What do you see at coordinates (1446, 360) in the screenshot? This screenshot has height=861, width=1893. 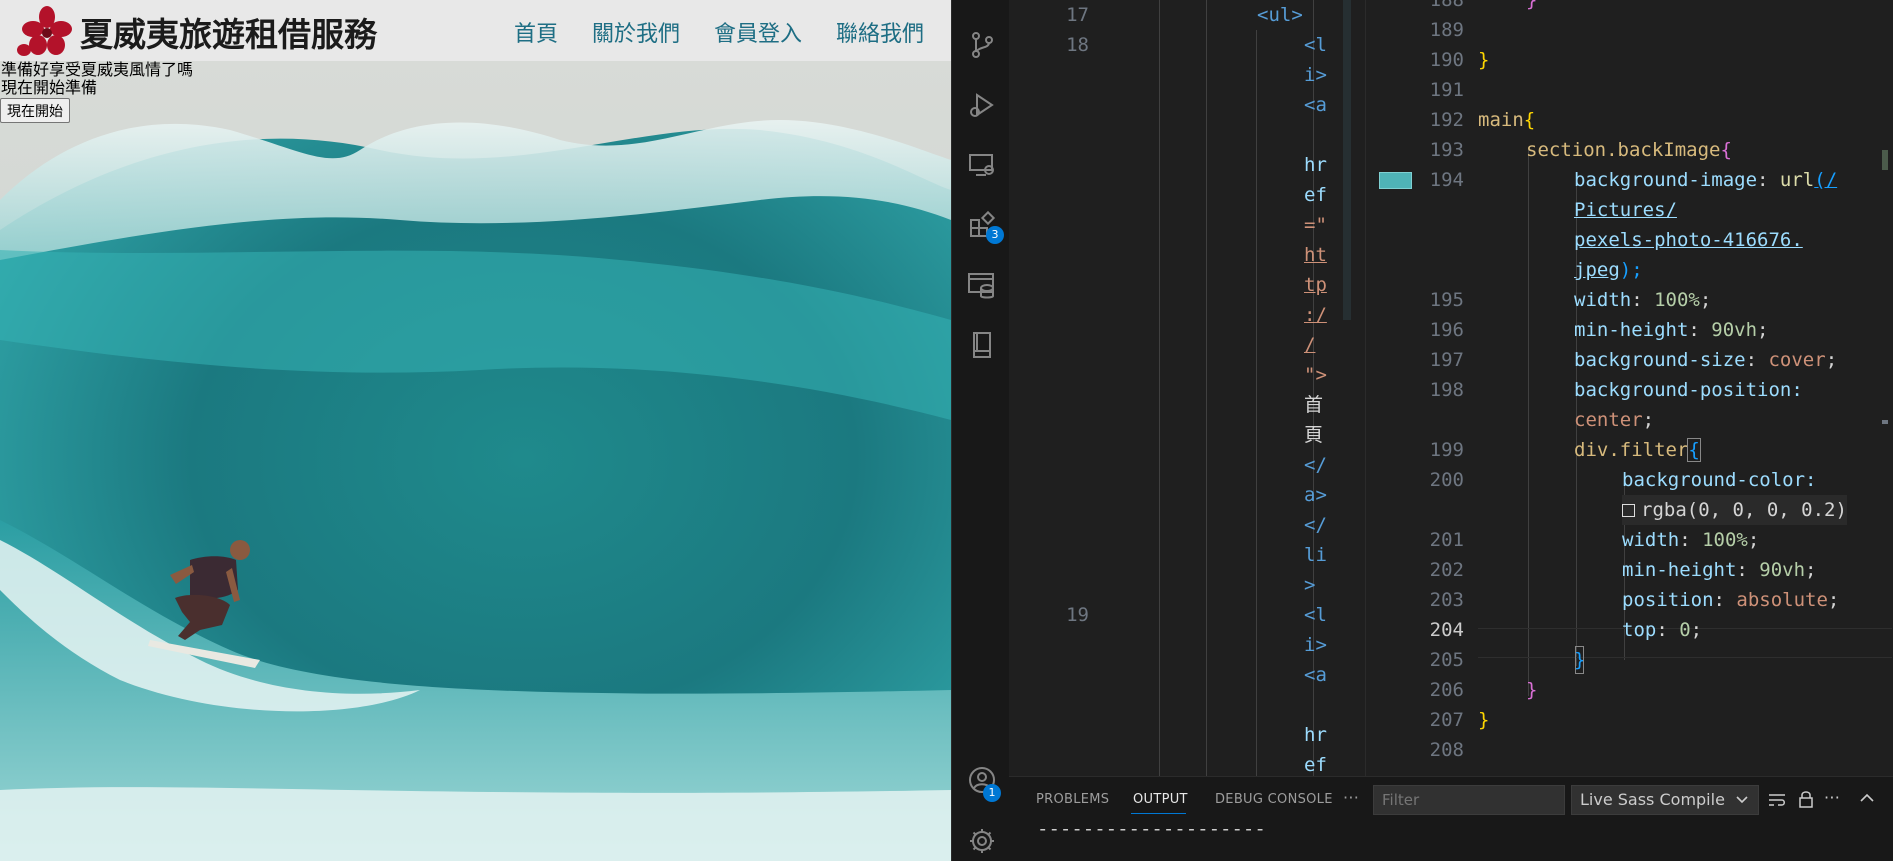 I see `line-number: 197` at bounding box center [1446, 360].